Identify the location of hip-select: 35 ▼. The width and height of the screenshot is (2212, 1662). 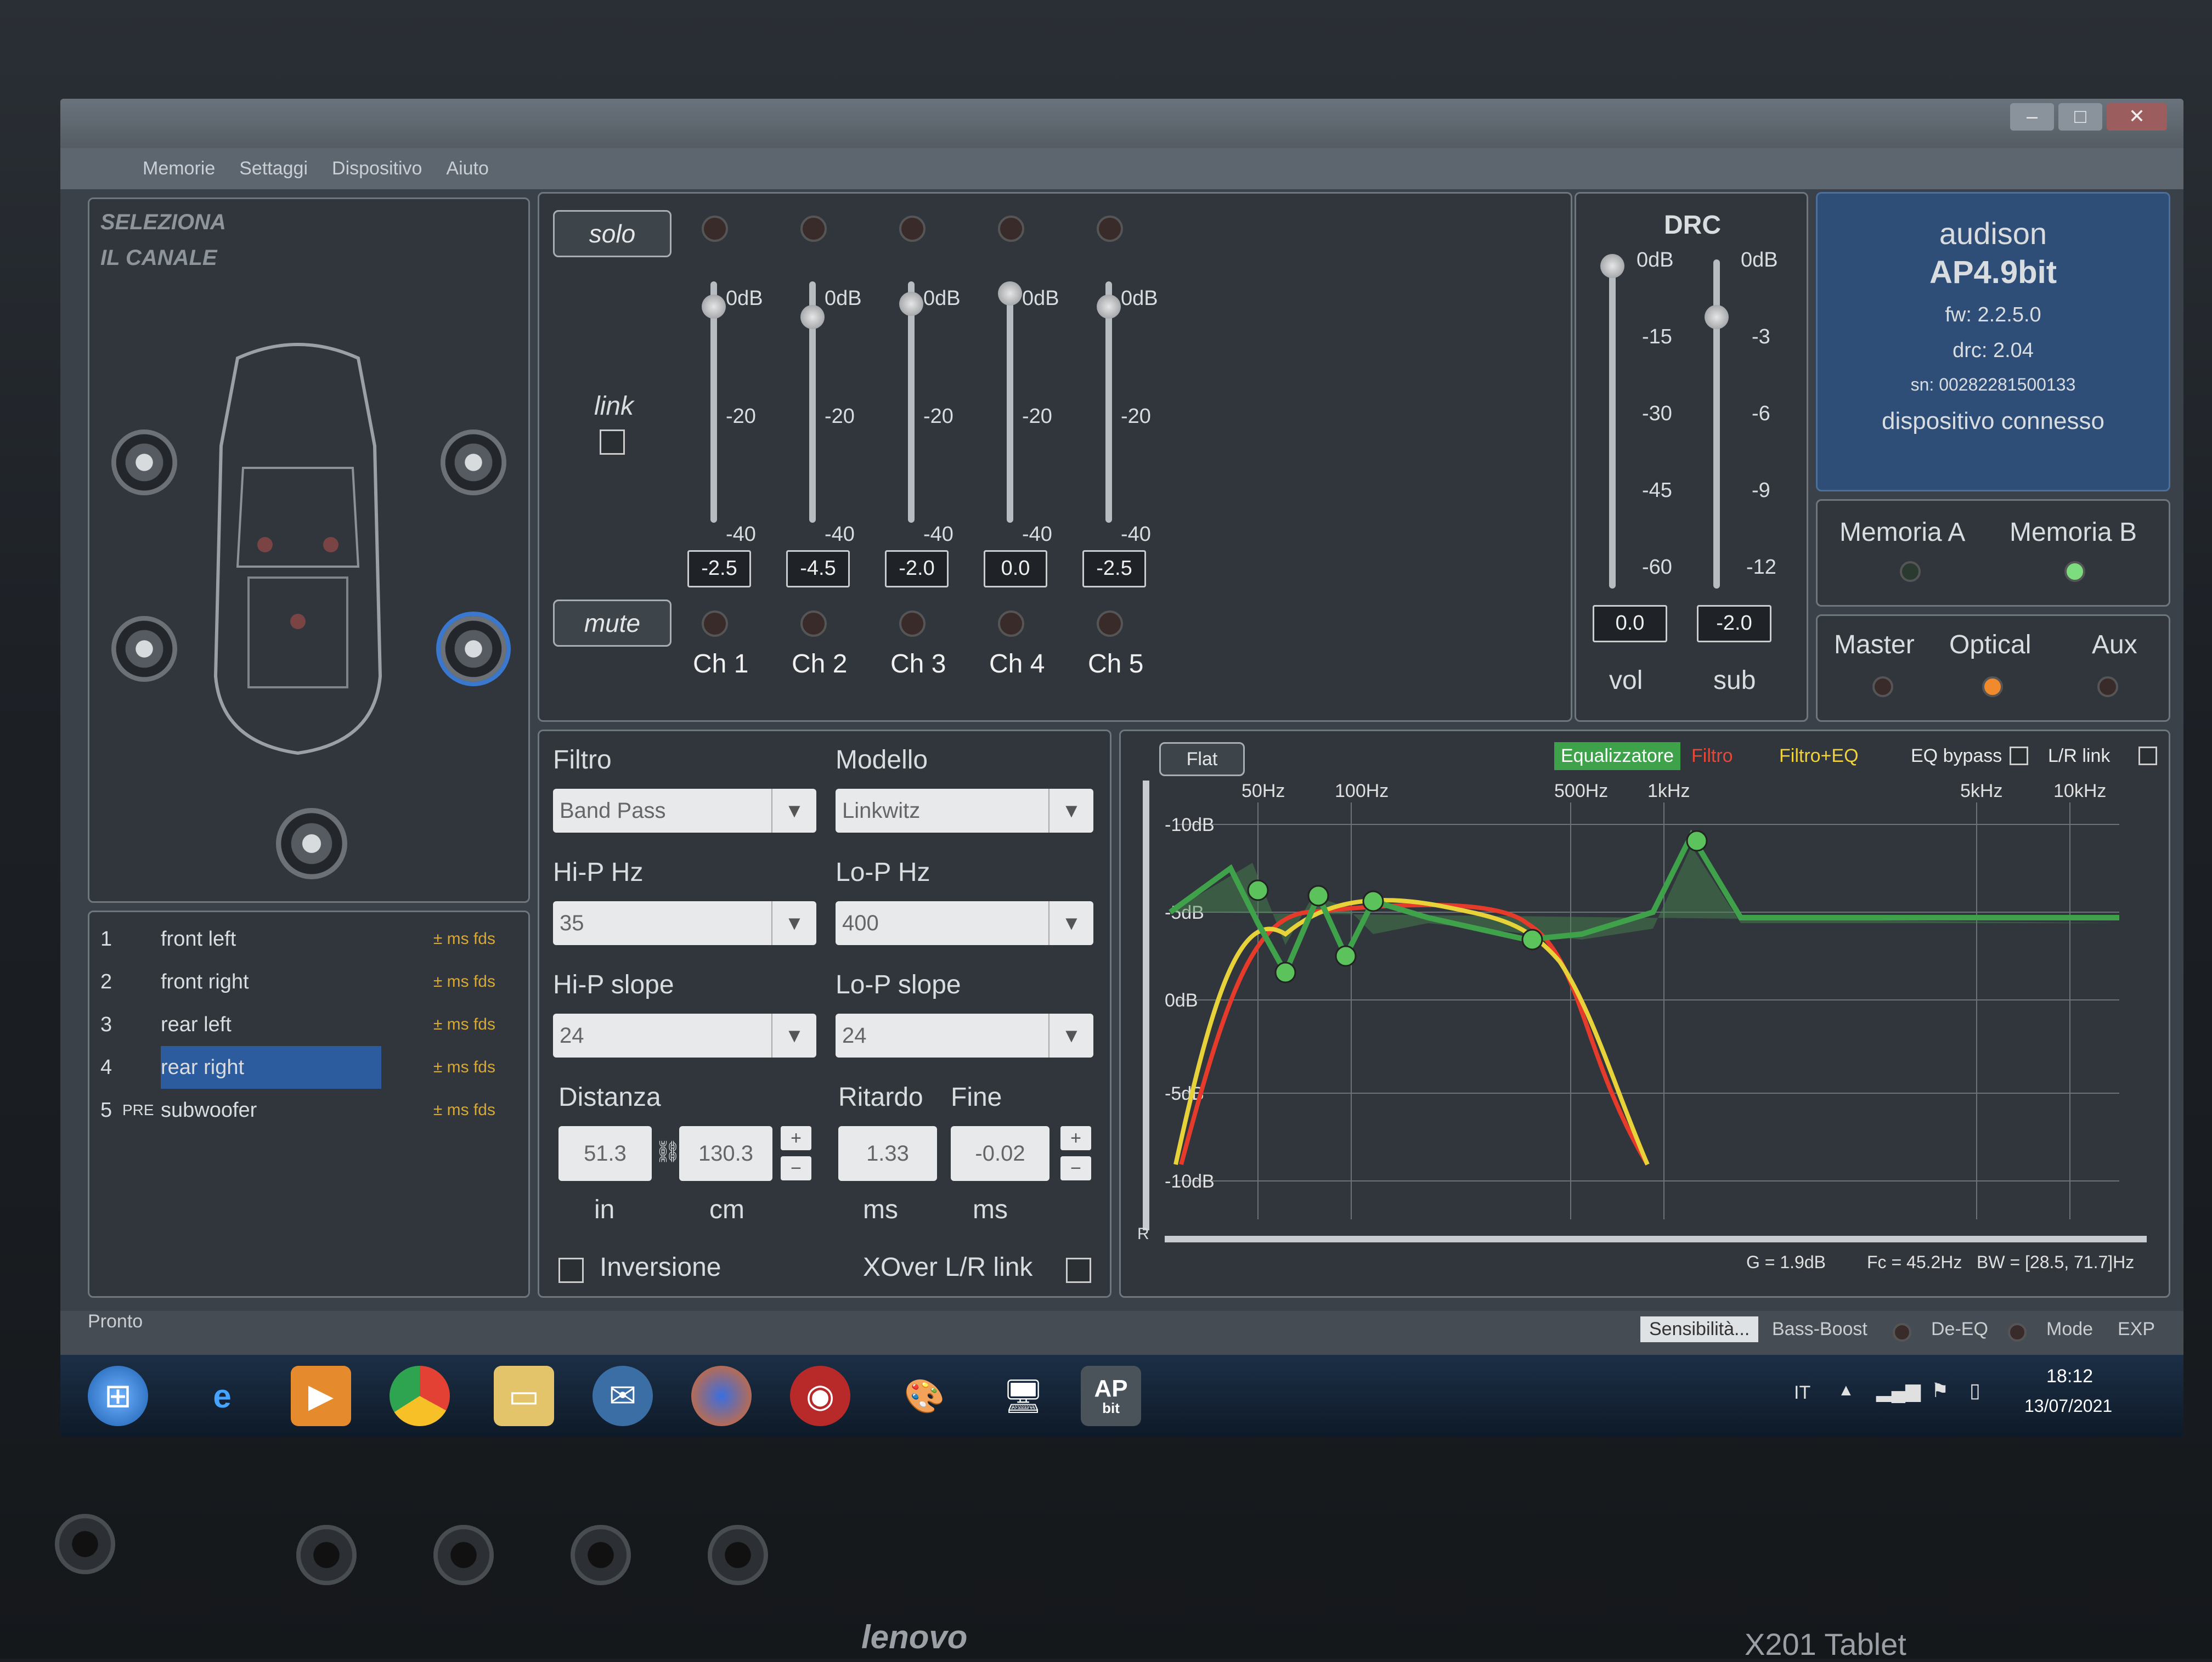
(684, 923).